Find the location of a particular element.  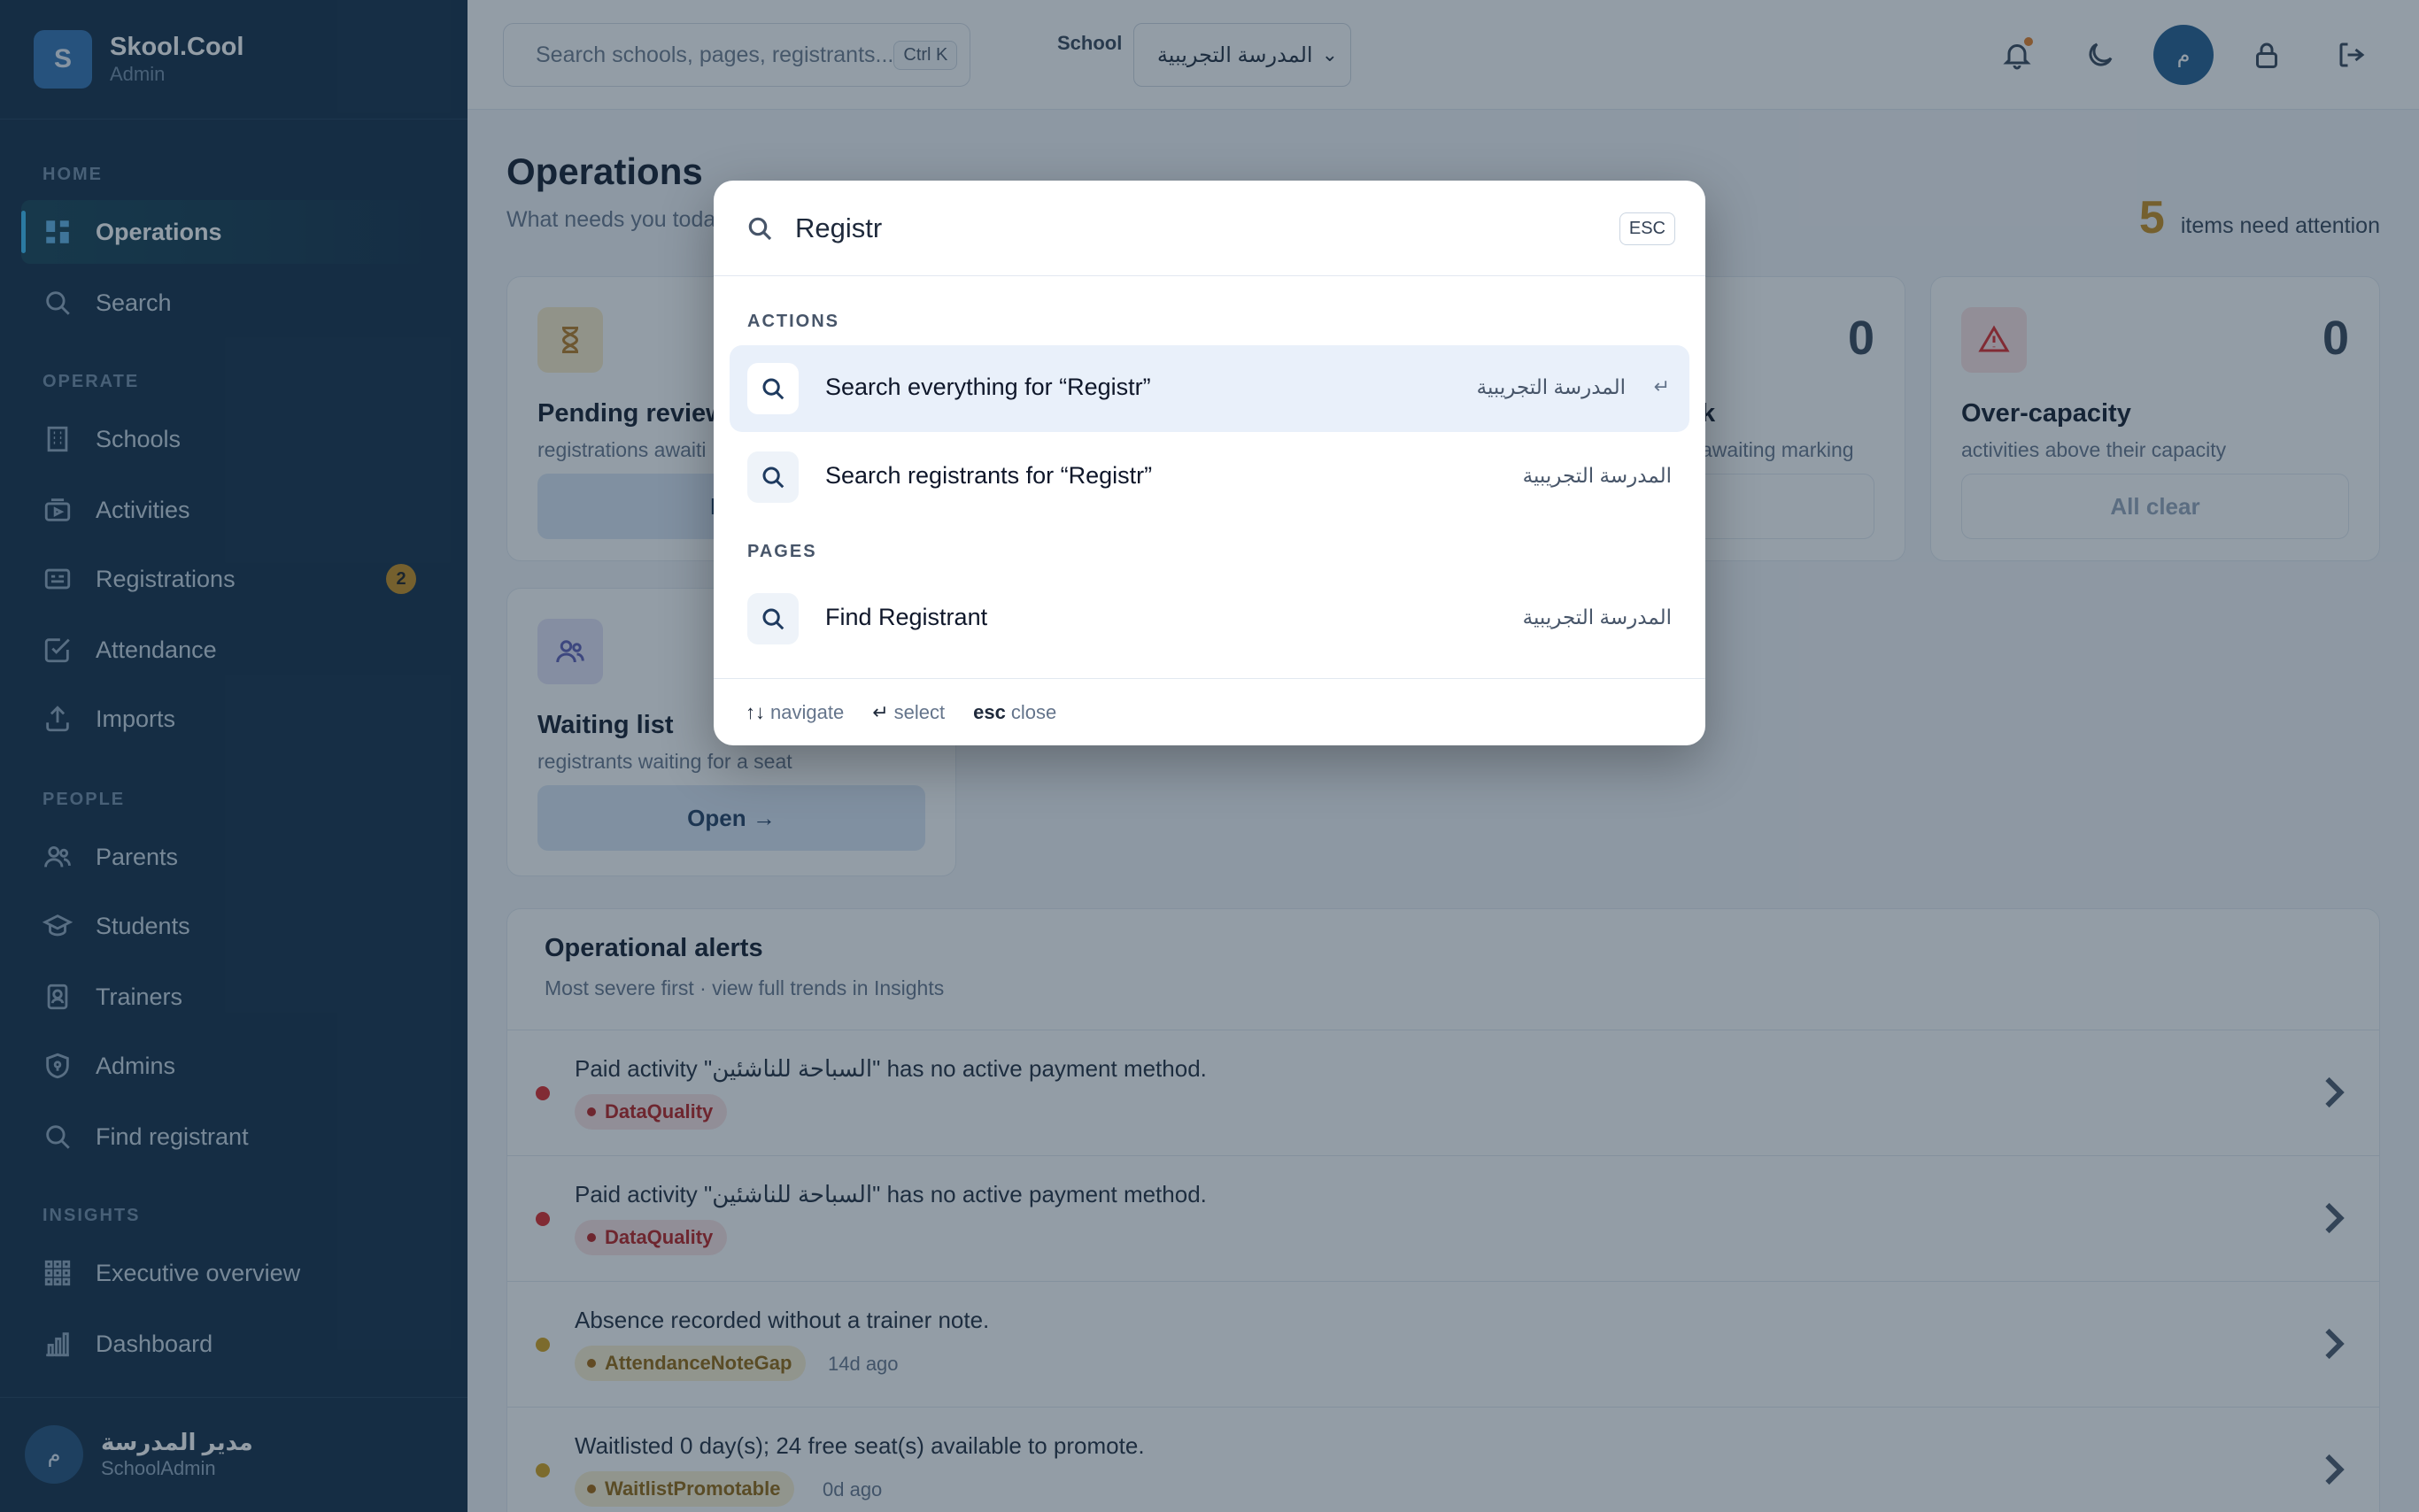

command-search-bar: ESC is located at coordinates (1209, 228).